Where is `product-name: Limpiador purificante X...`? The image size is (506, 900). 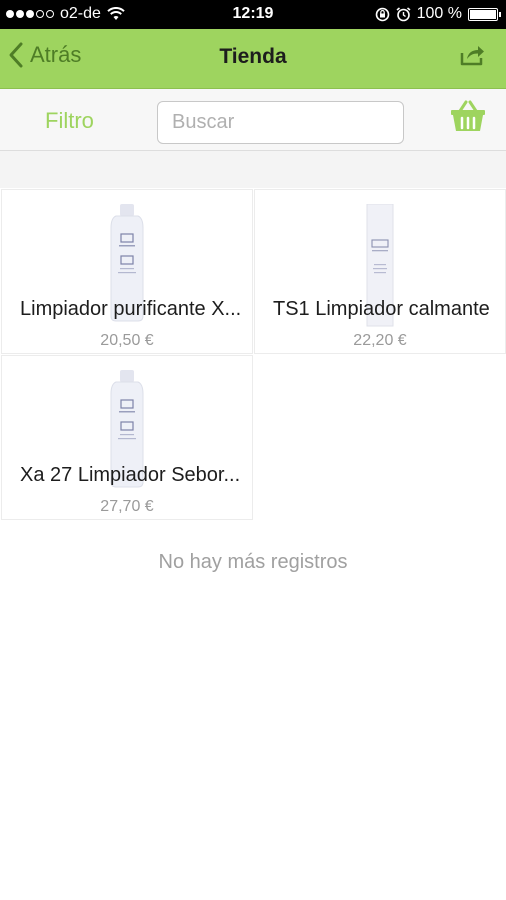
product-name: Limpiador purificante X... is located at coordinates (131, 309).